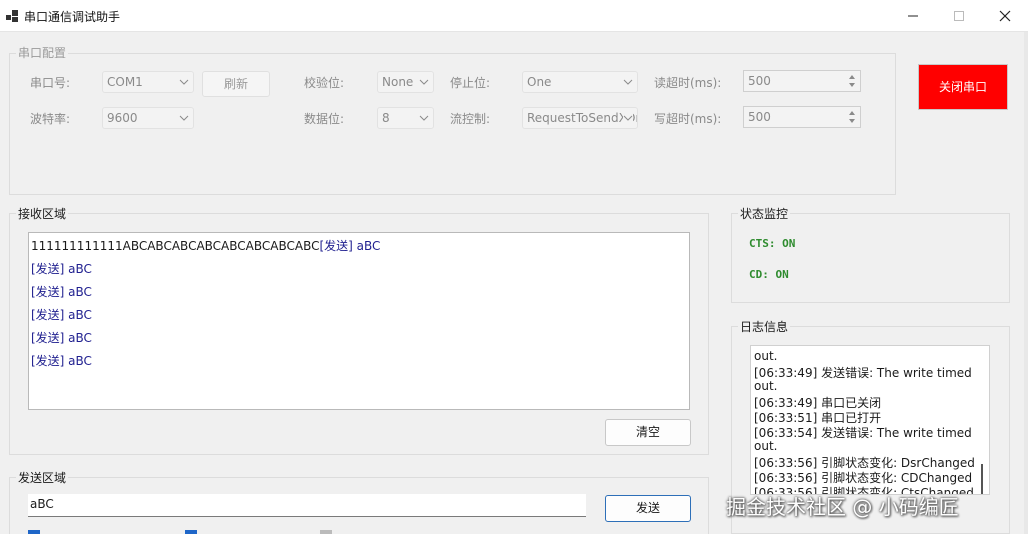 Image resolution: width=1028 pixels, height=534 pixels. Describe the element at coordinates (764, 326) in the screenshot. I see `log-legend: 日志信息` at that location.